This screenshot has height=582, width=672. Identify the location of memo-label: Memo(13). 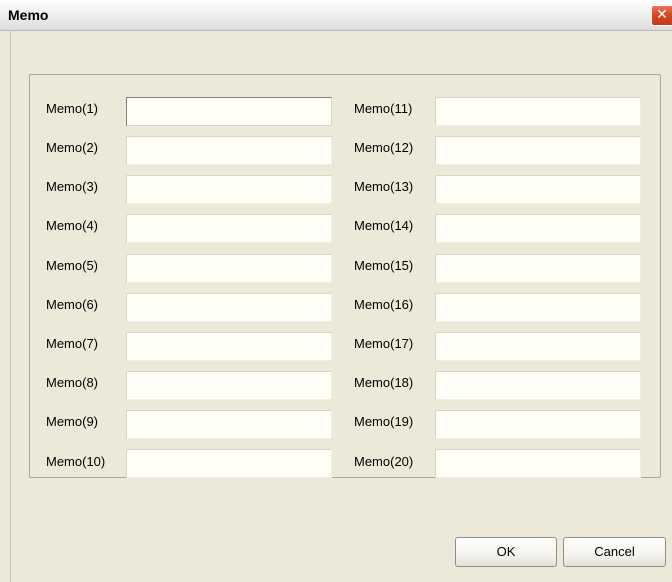
(384, 186).